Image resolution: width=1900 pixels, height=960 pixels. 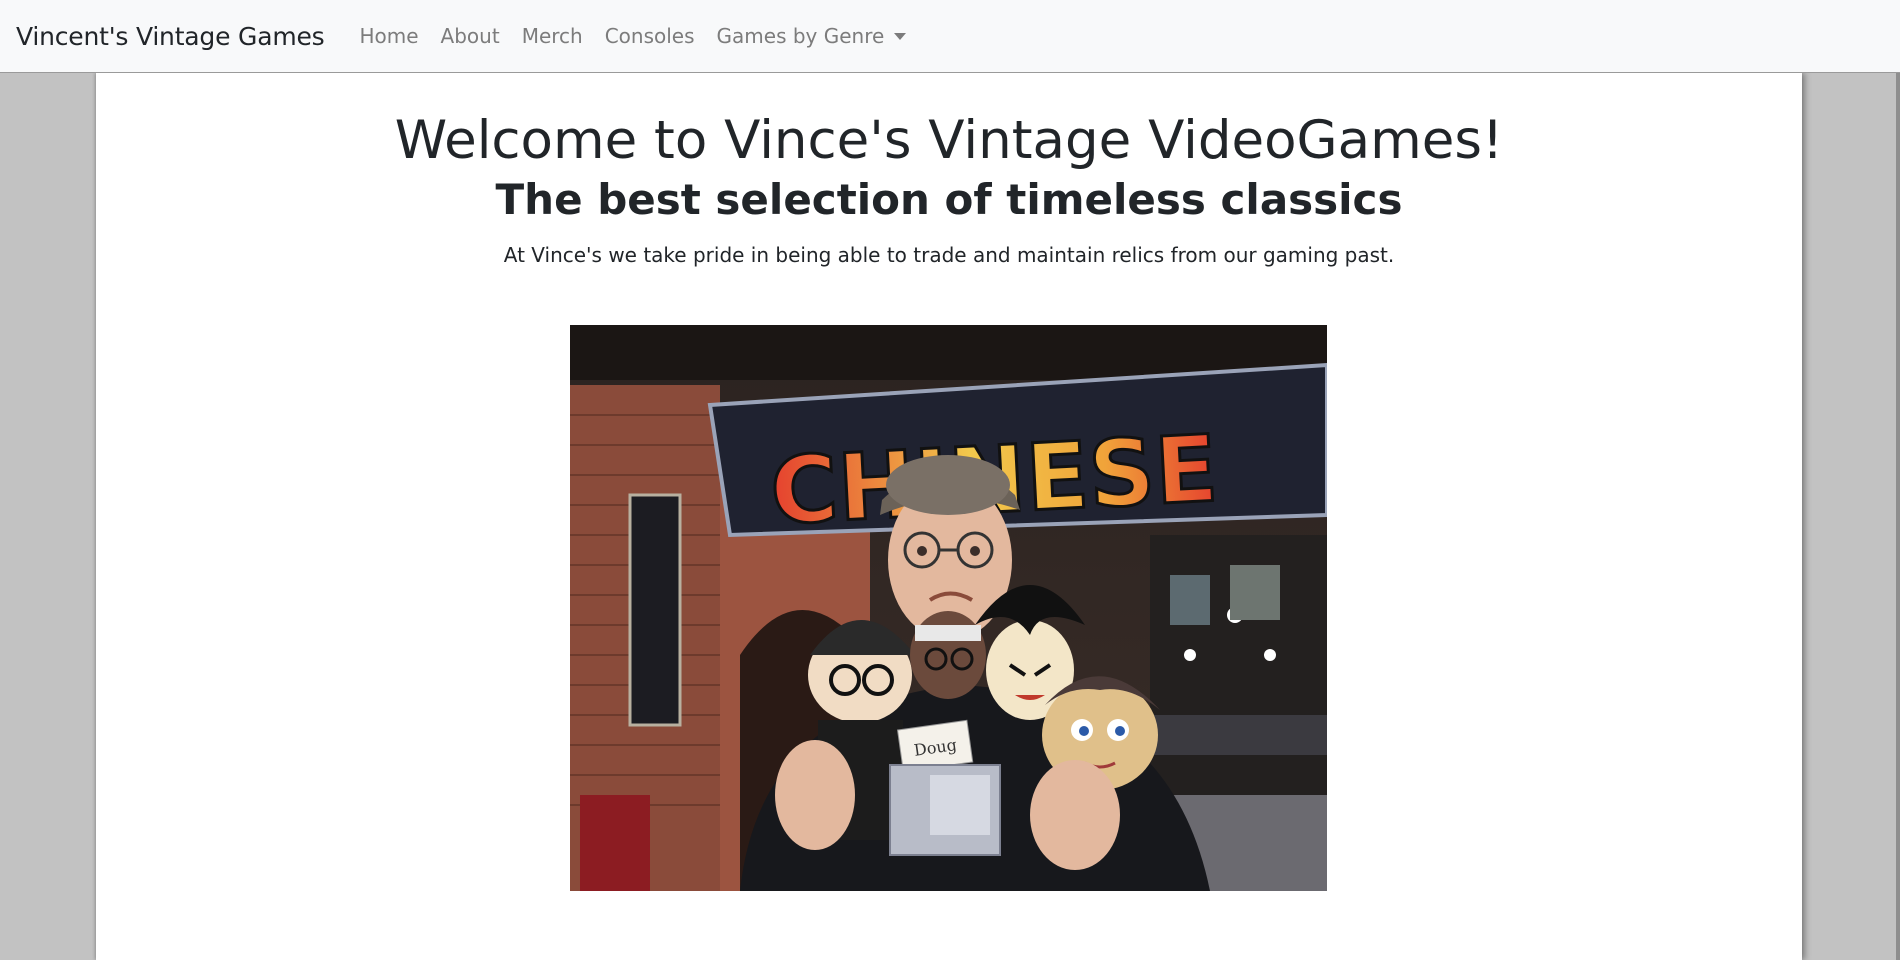 I want to click on caret-down-icon, so click(x=900, y=36).